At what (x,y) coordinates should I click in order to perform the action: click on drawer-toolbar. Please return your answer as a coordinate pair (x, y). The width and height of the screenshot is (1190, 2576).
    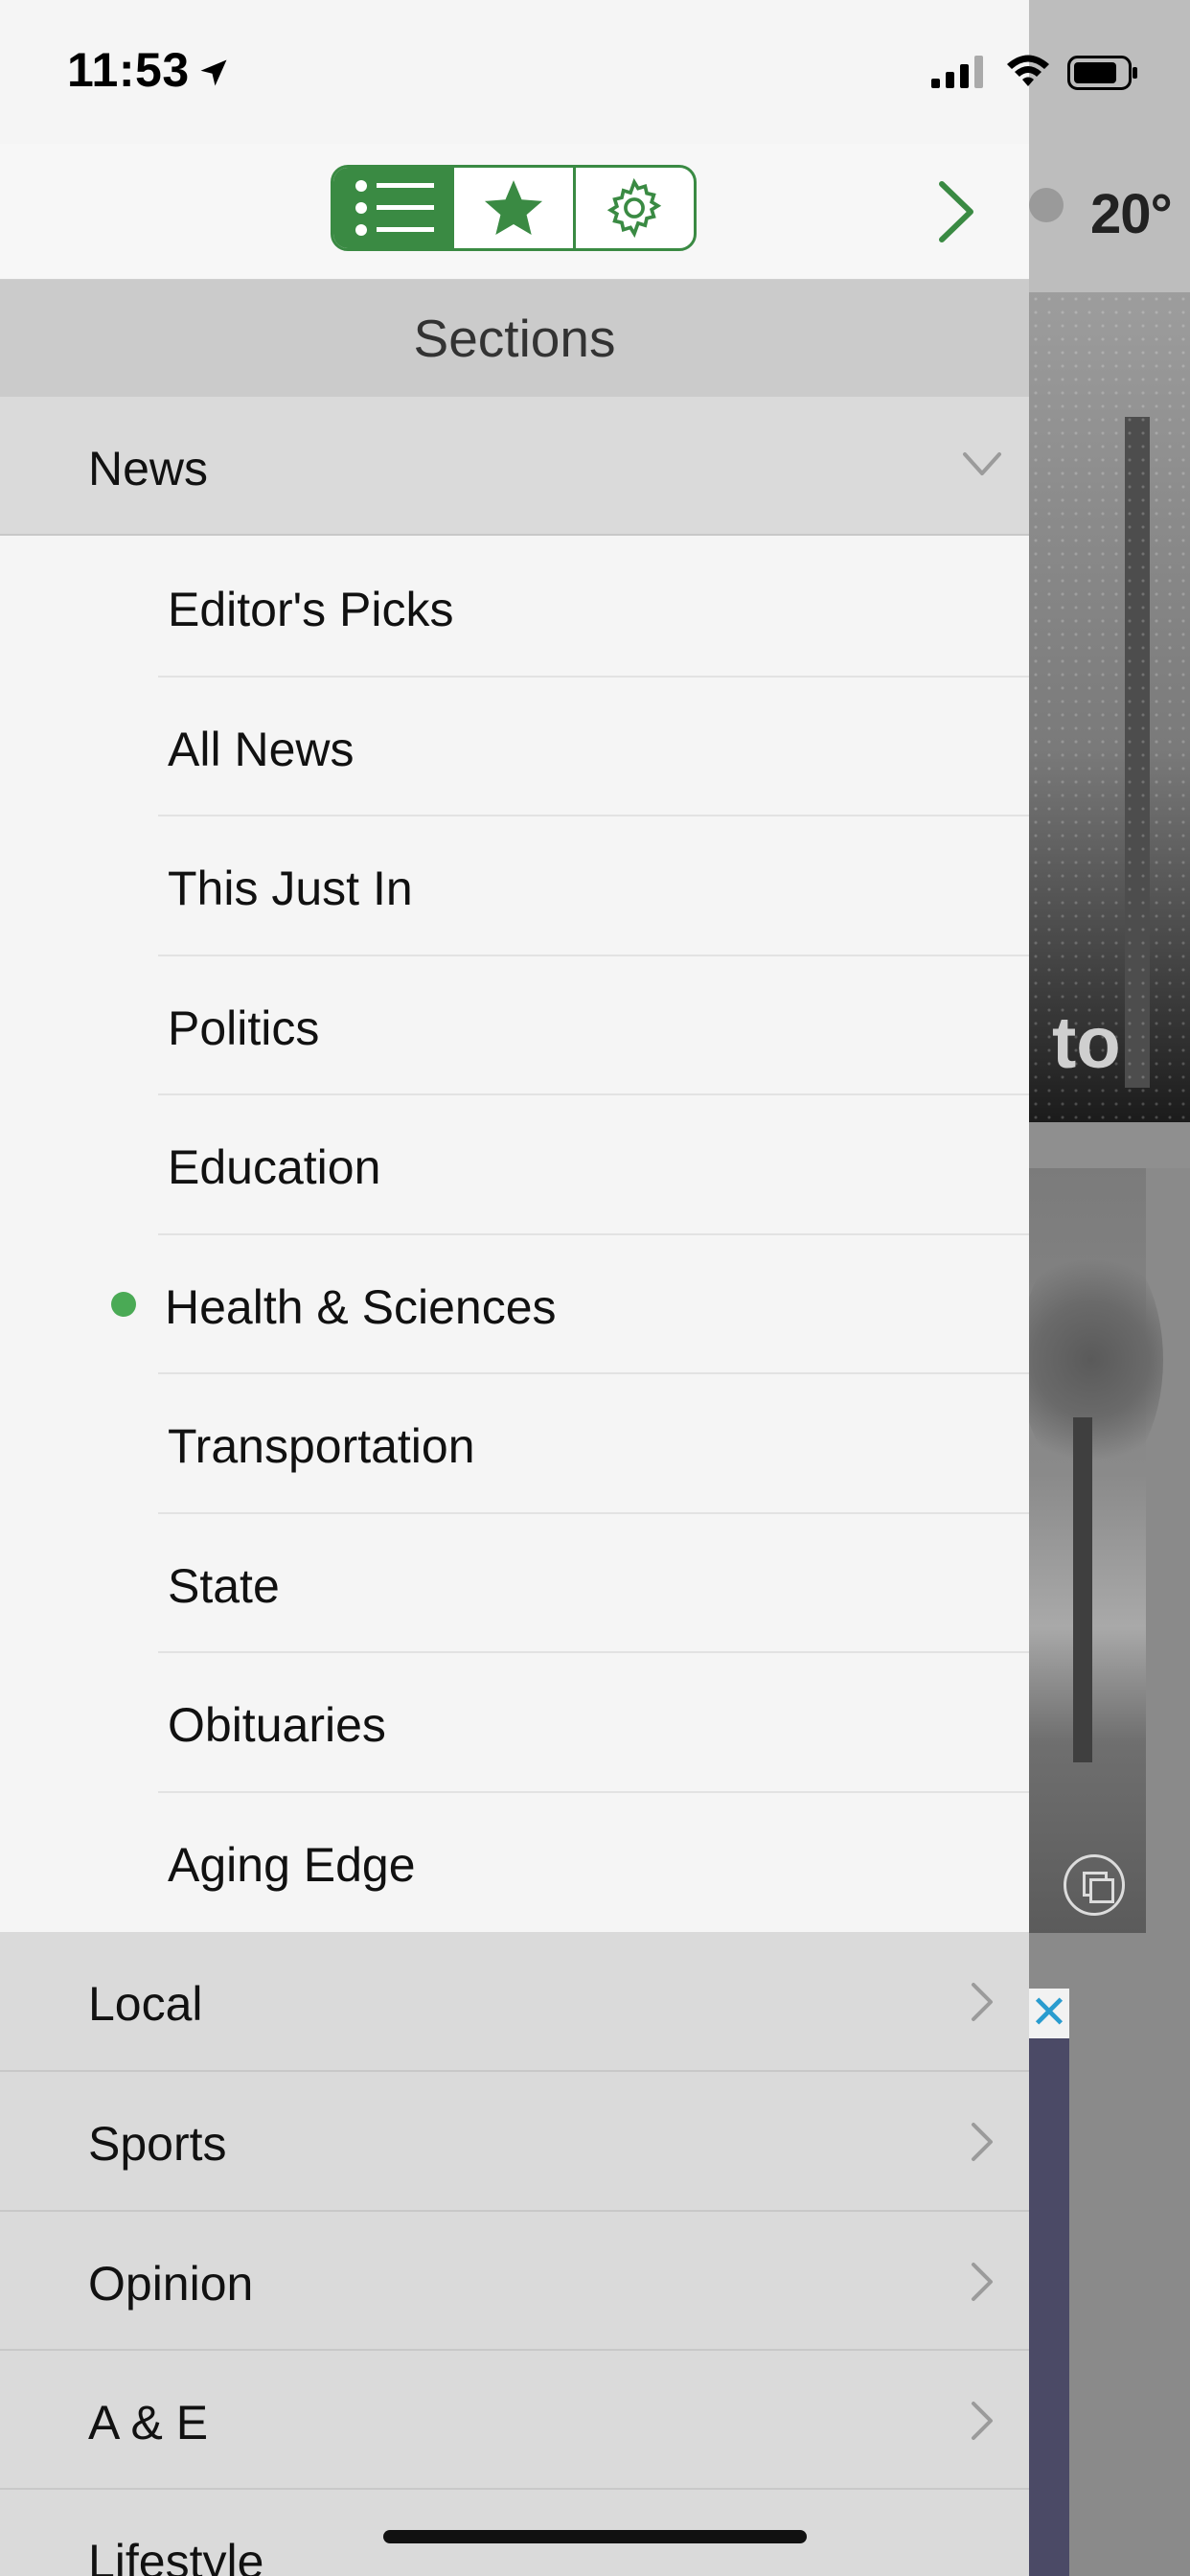
    Looking at the image, I should click on (514, 212).